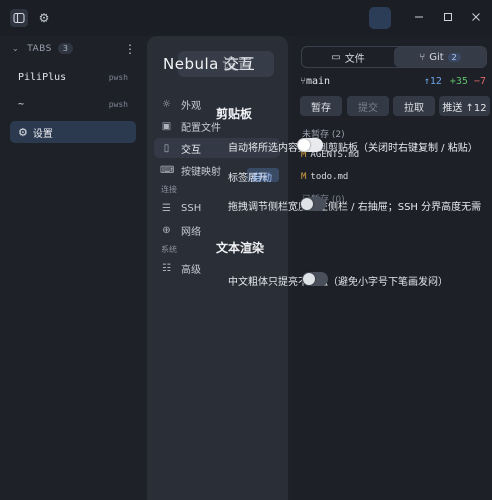  I want to click on image-icon: ▣, so click(166, 126).